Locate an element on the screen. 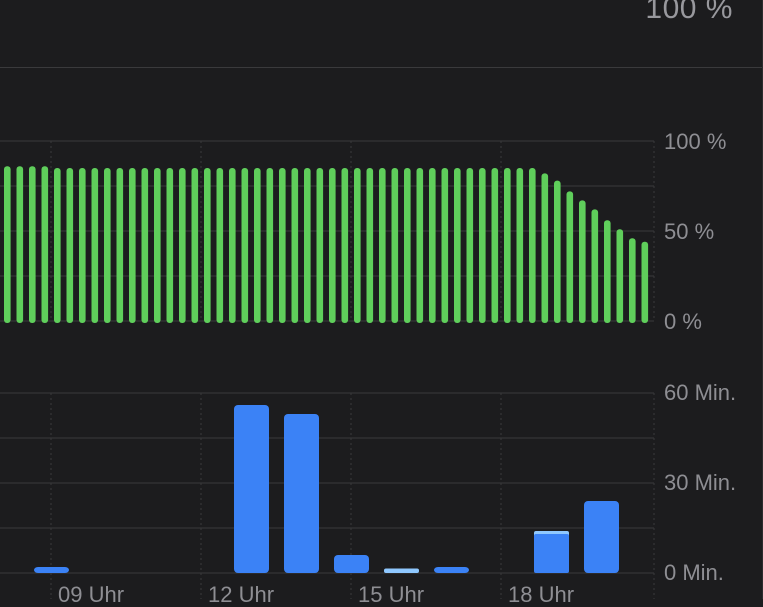 The width and height of the screenshot is (763, 607). battery-axis-label-0: 0 % is located at coordinates (683, 321).